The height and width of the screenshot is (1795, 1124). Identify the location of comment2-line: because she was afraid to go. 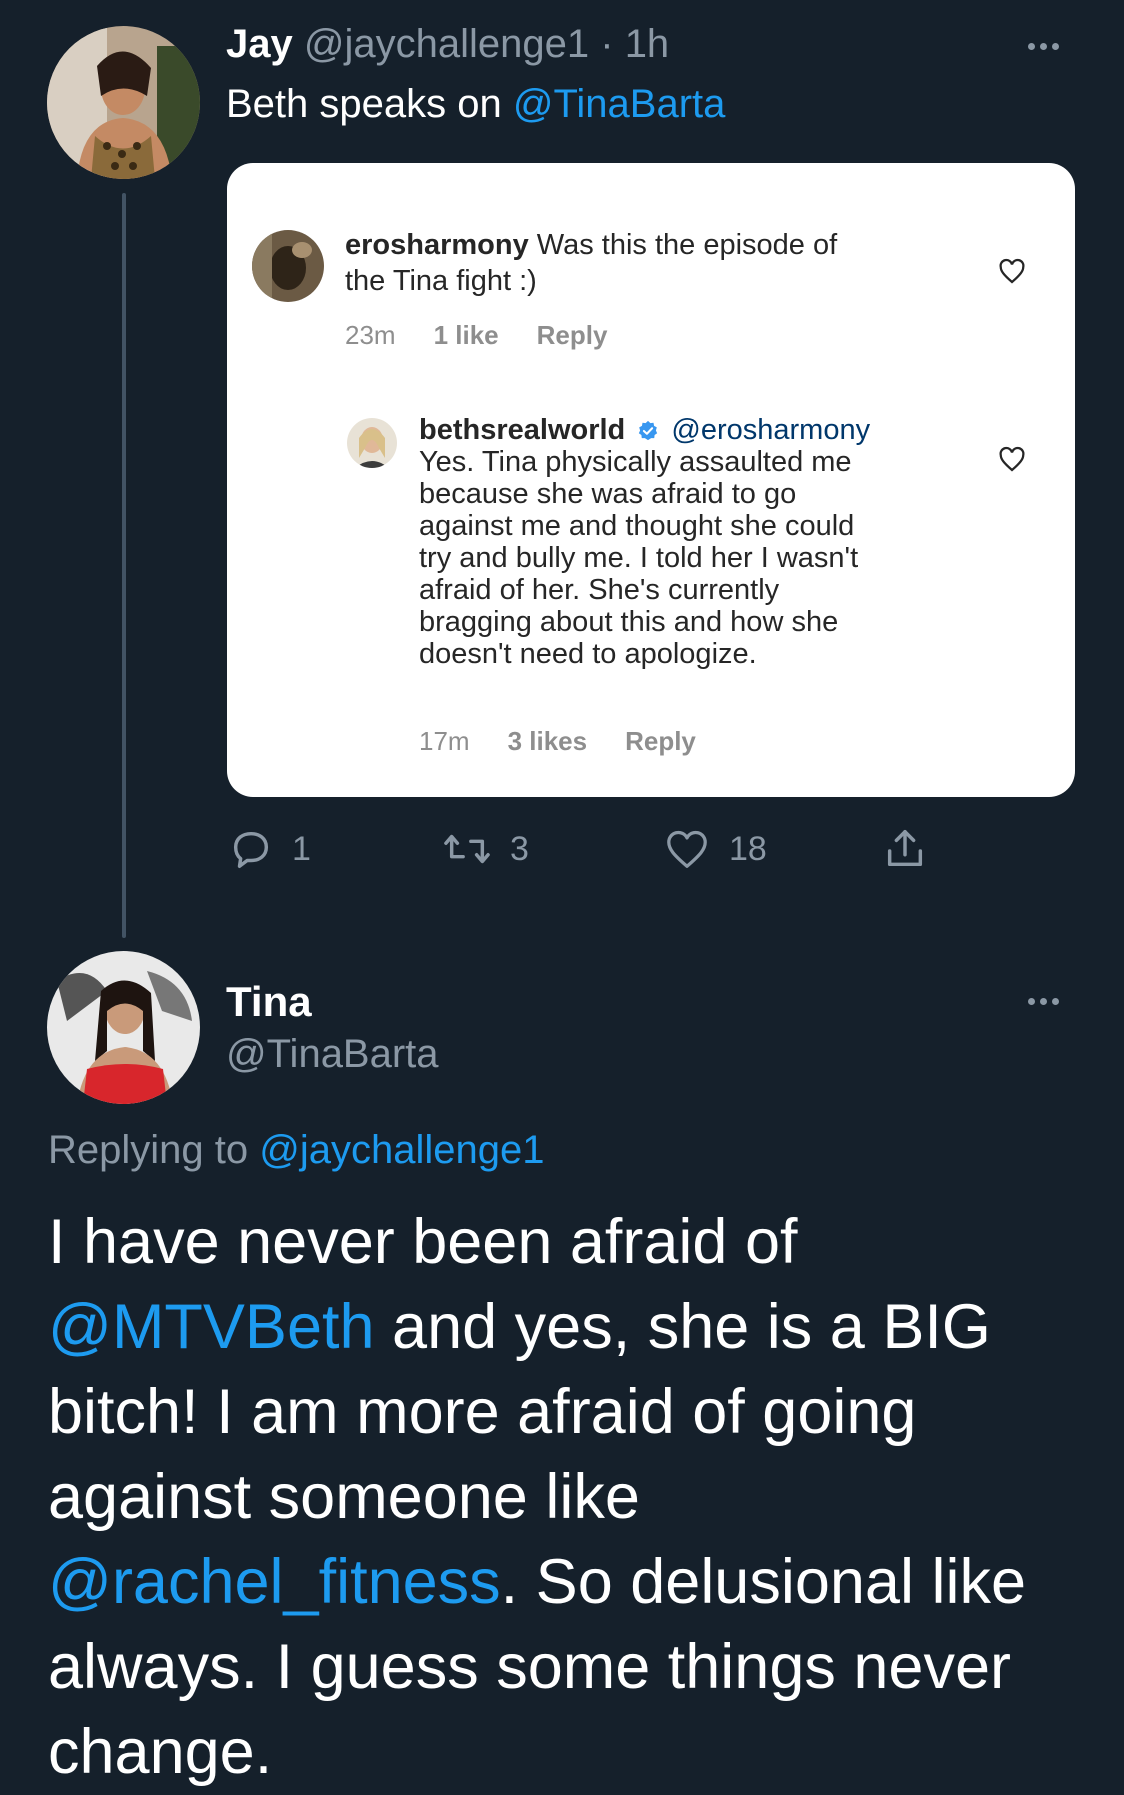
(608, 494).